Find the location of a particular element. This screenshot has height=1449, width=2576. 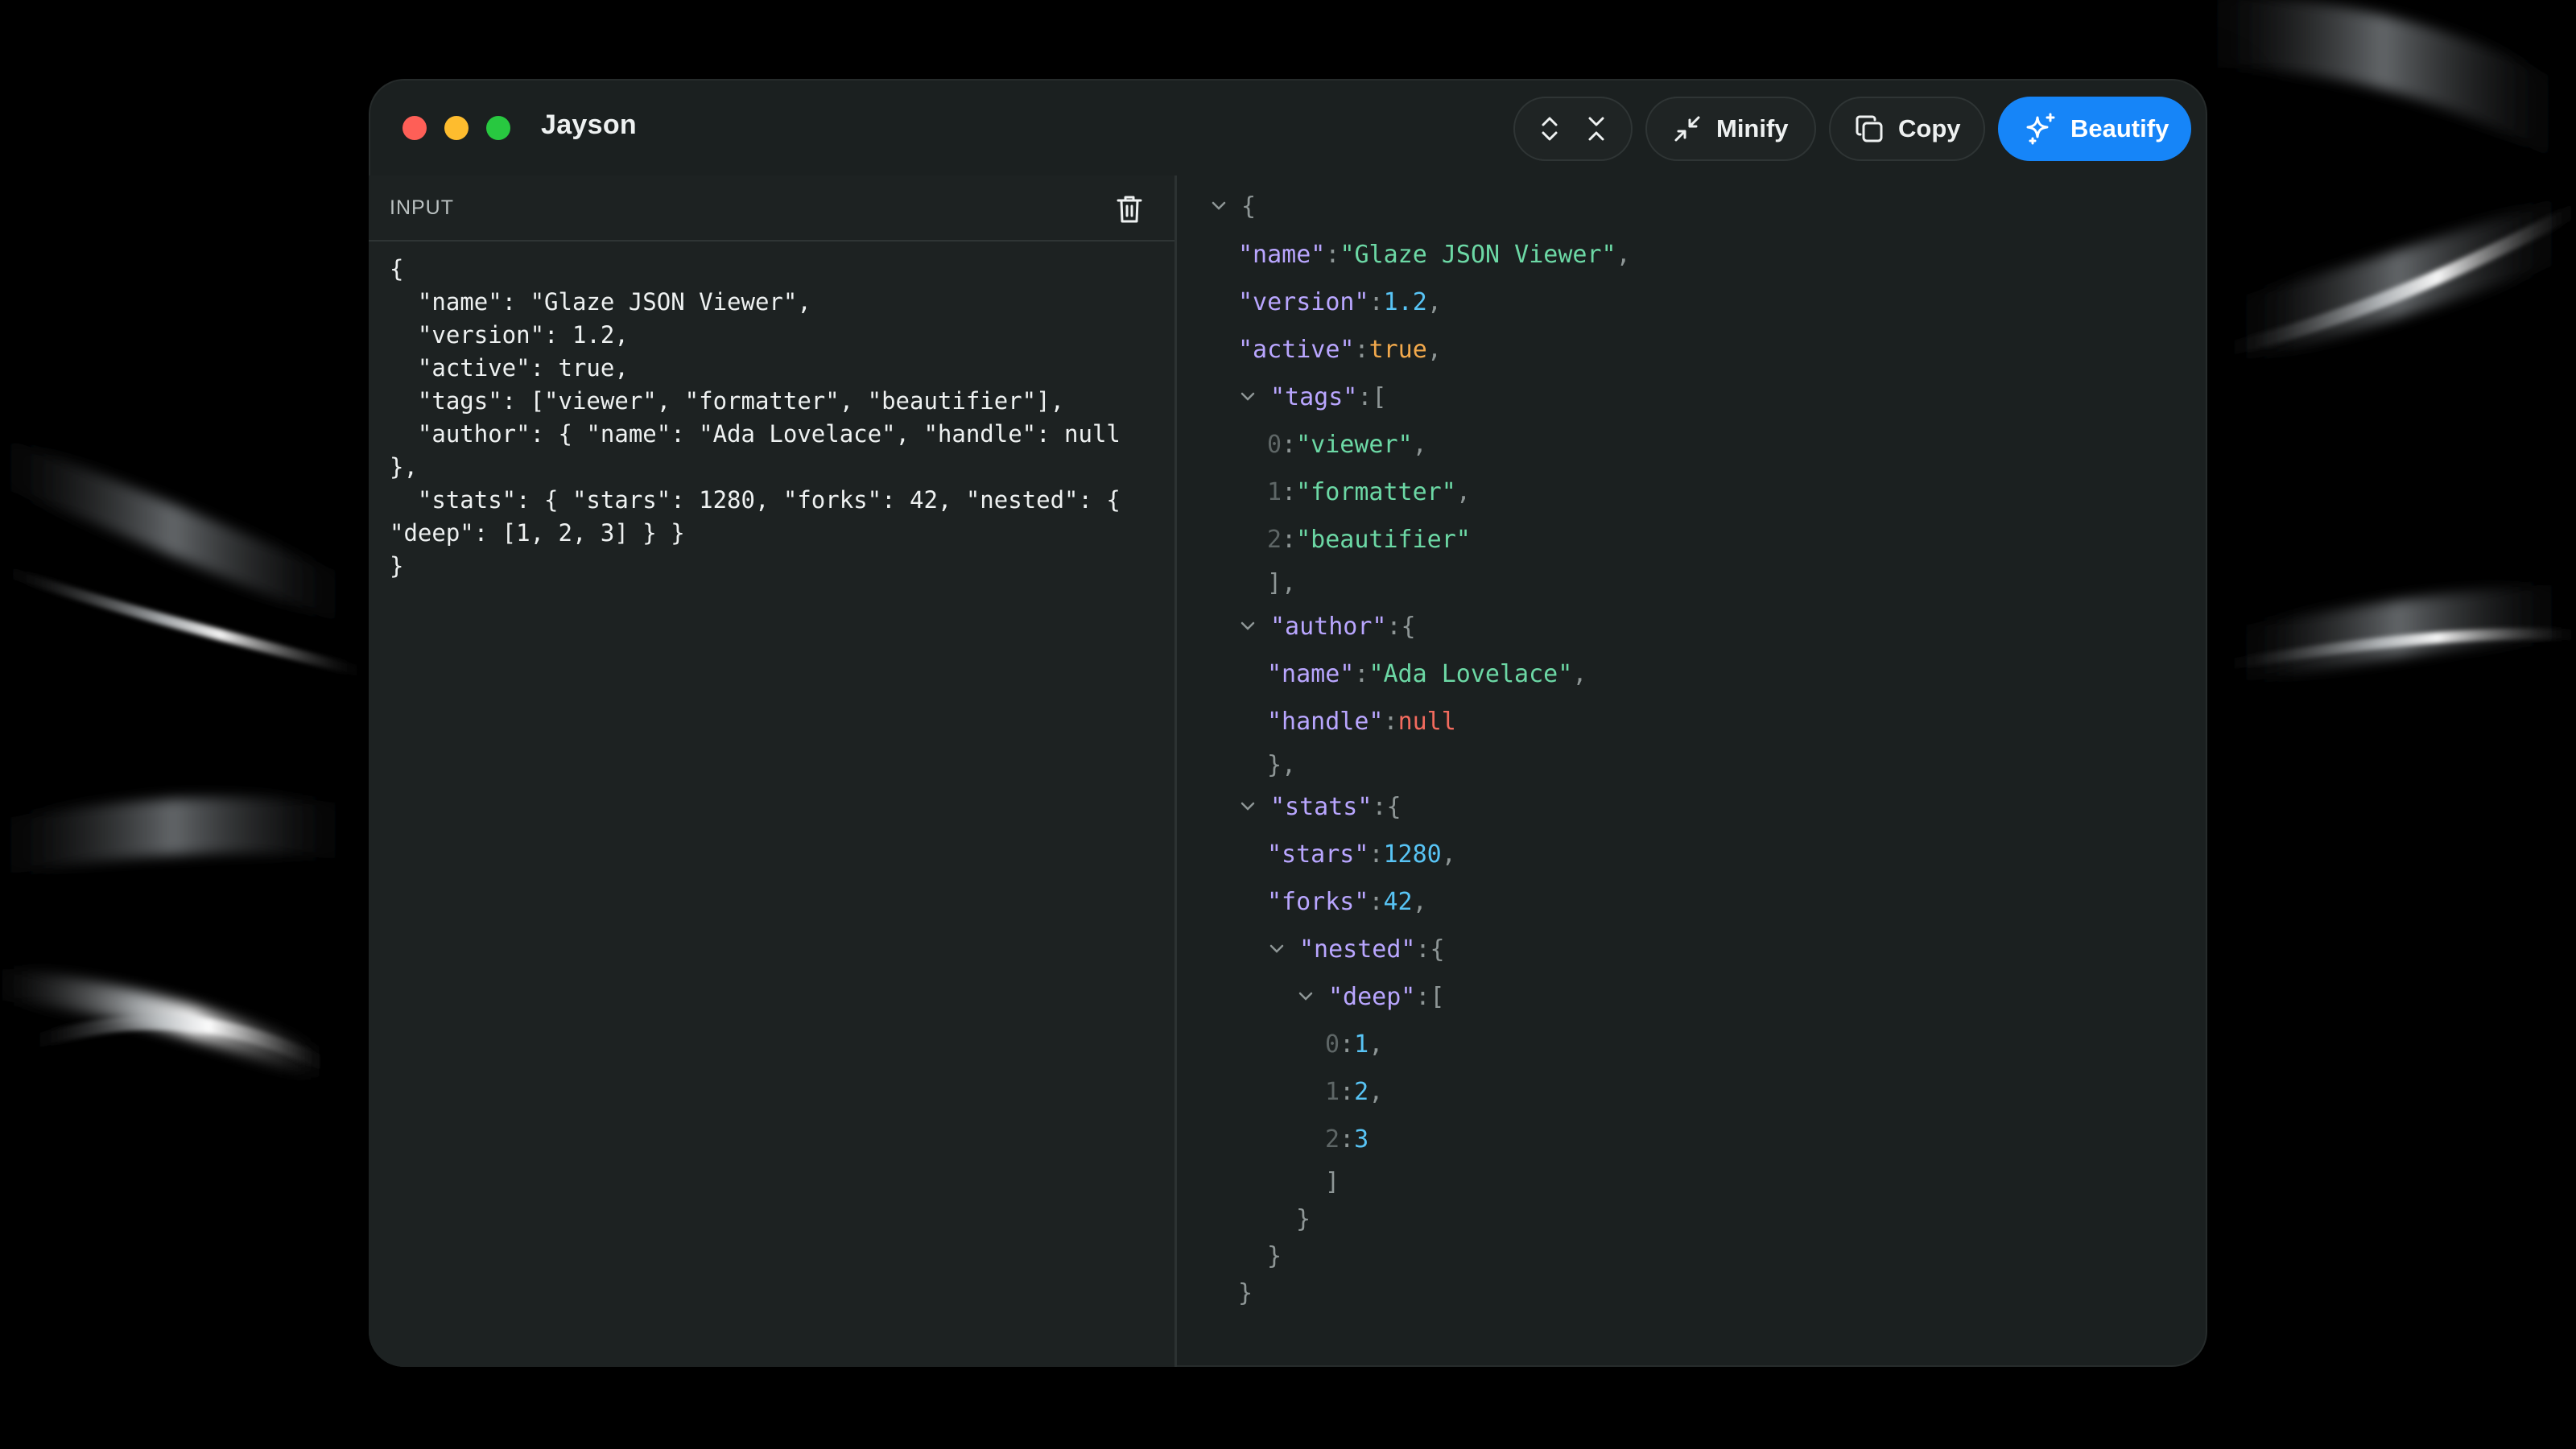

root-brace: } is located at coordinates (1245, 1292).